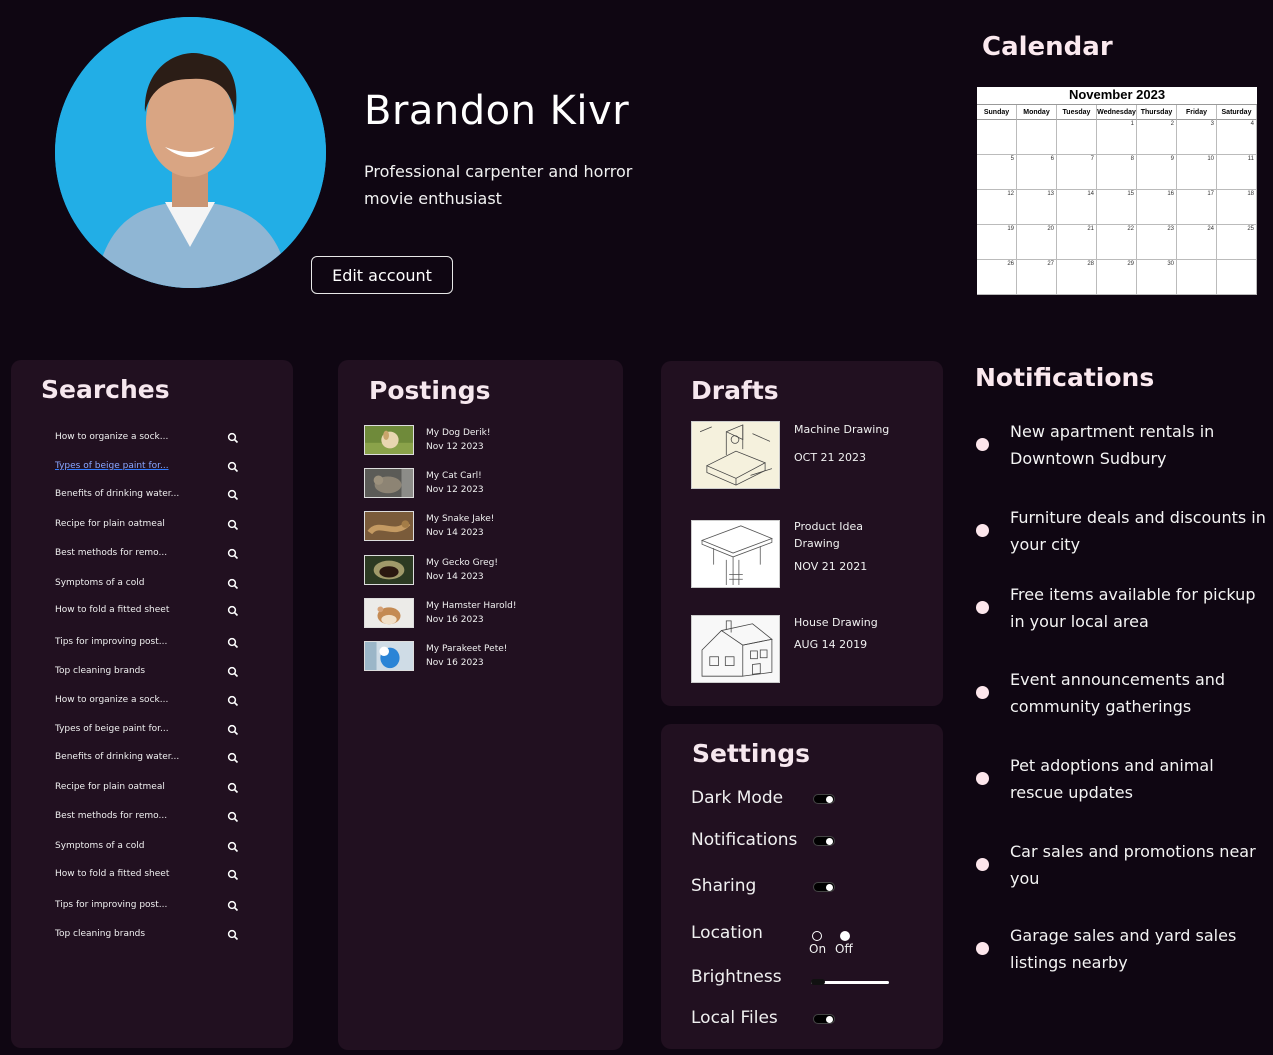 This screenshot has width=1273, height=1055. What do you see at coordinates (474, 484) in the screenshot?
I see `posting-item: My Cat Carl! Nov 12 2023` at bounding box center [474, 484].